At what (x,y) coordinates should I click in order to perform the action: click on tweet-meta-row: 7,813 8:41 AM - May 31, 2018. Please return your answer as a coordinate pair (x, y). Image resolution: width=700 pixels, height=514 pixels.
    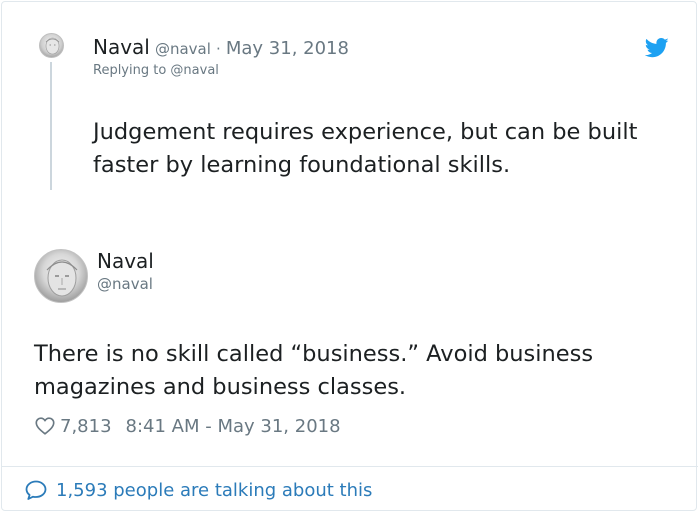
    Looking at the image, I should click on (187, 426).